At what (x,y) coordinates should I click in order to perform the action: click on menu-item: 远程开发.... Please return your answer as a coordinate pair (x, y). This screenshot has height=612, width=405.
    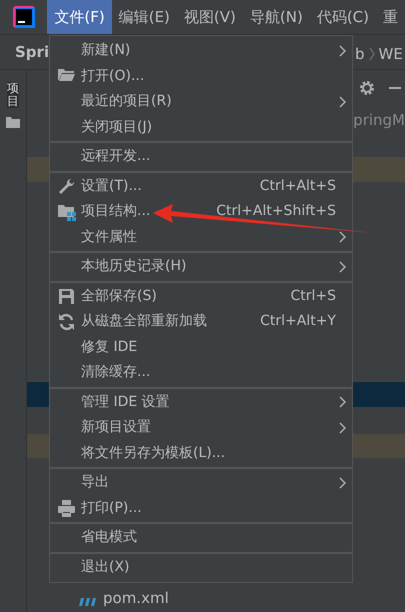
    Looking at the image, I should click on (201, 157).